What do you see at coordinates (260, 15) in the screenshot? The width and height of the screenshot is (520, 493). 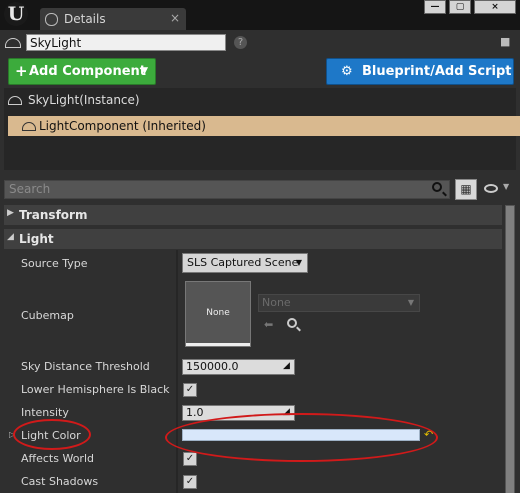 I see `title-bar: U Details × — ▢ ×` at bounding box center [260, 15].